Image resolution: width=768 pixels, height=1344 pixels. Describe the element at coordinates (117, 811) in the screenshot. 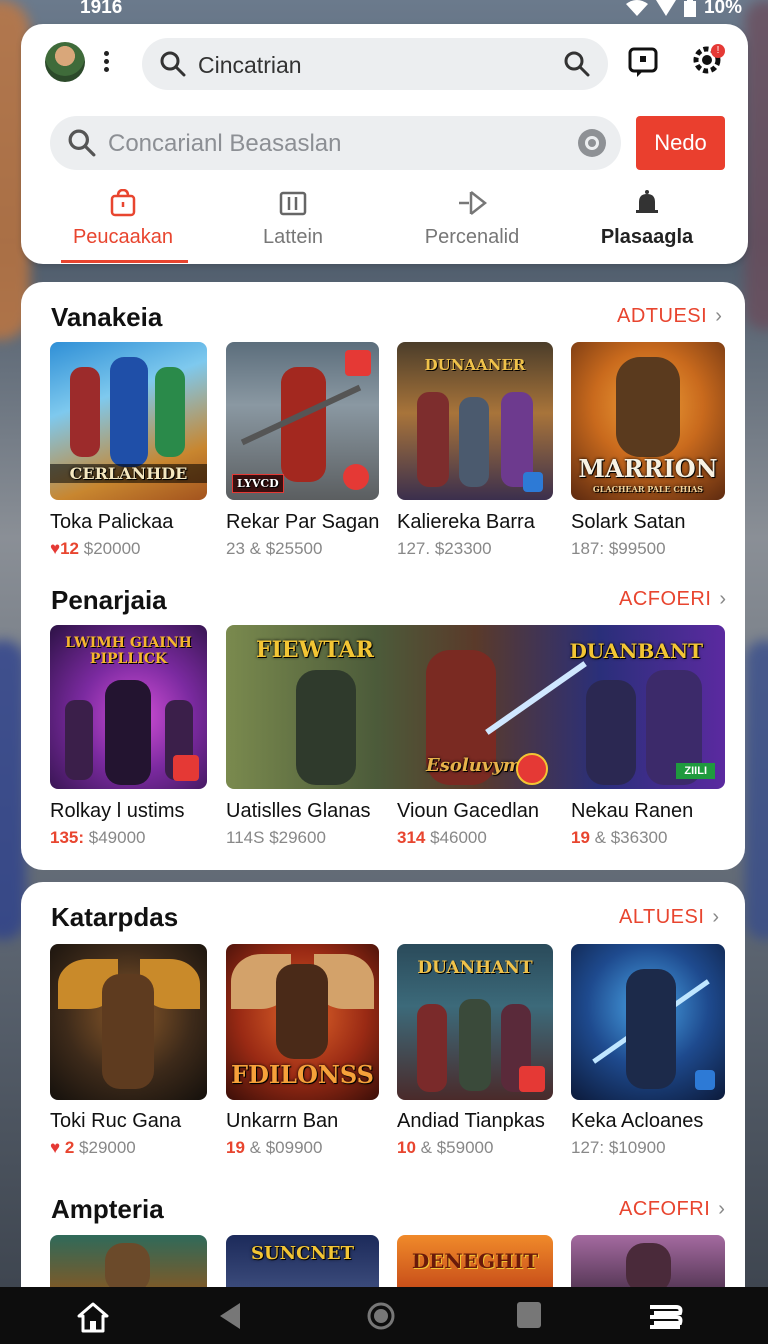

I see `game-title: Rolkay l ustims` at that location.